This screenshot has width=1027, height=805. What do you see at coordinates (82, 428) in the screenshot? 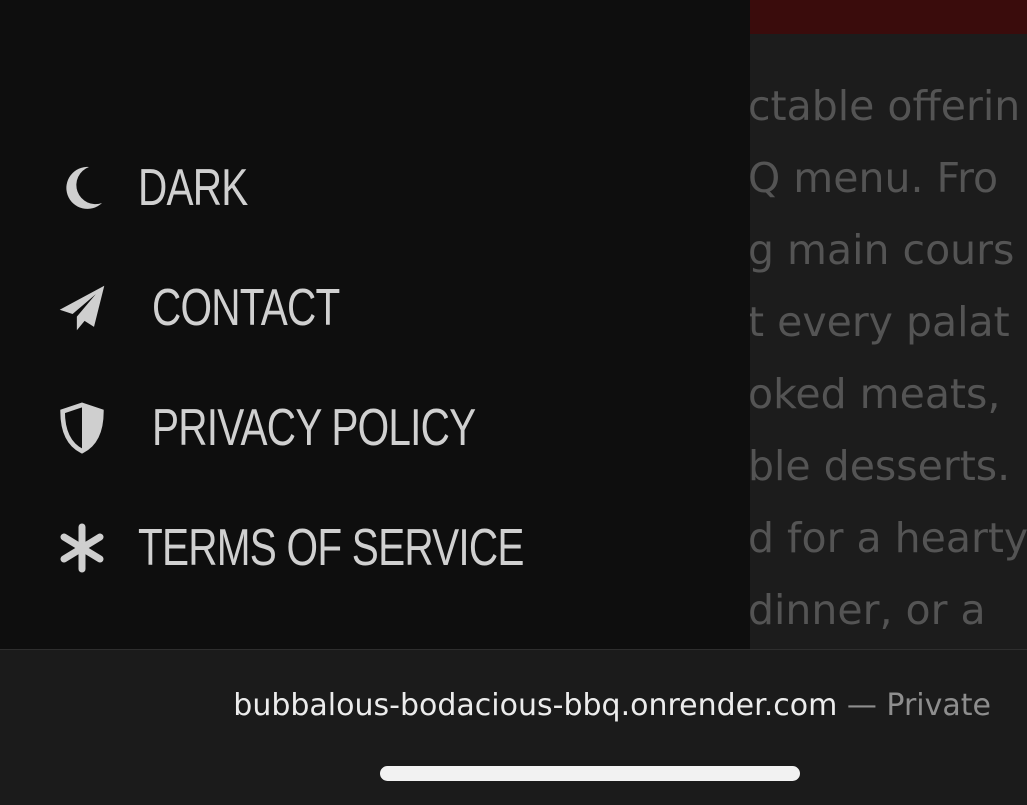
I see `shield-icon` at bounding box center [82, 428].